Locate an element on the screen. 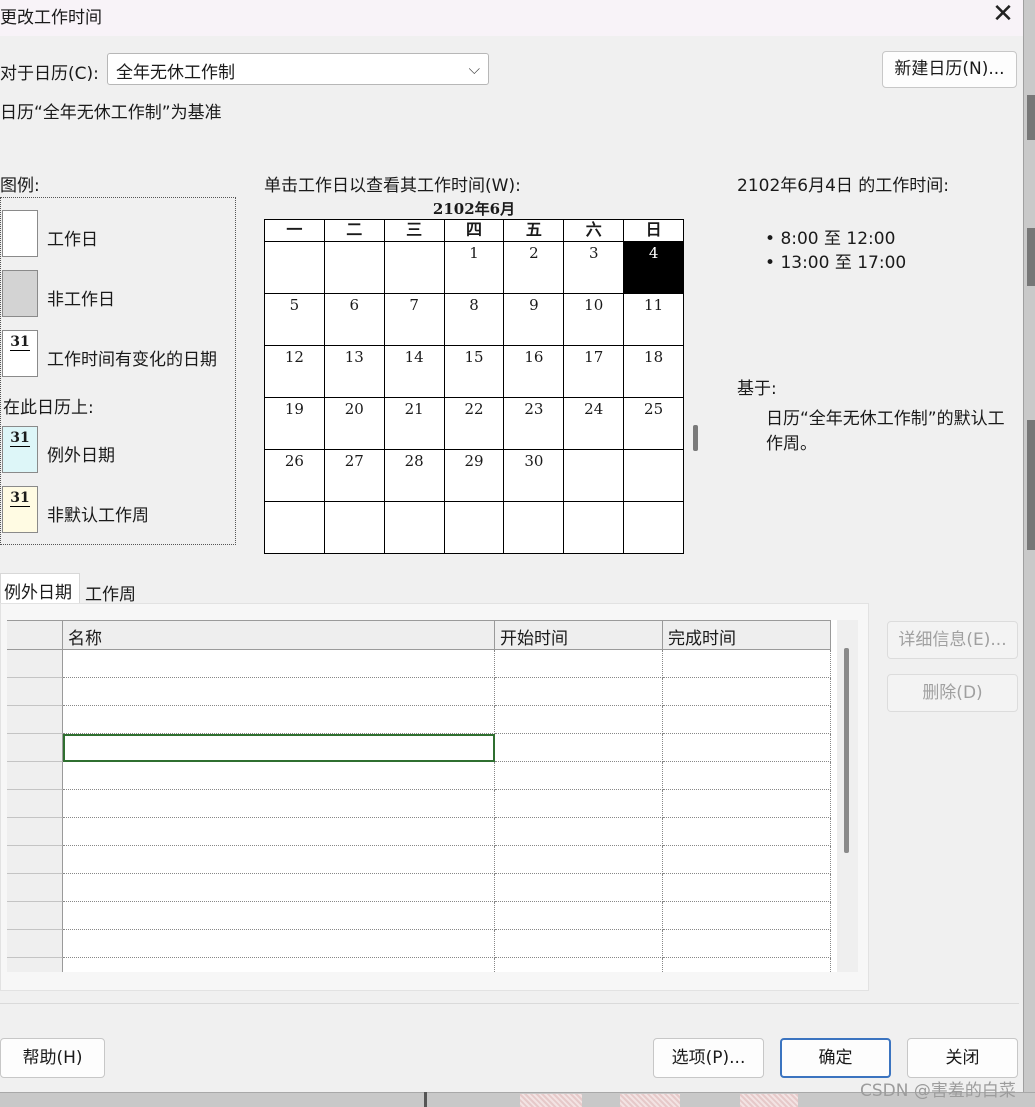  close-button: 关闭 is located at coordinates (962, 1058).